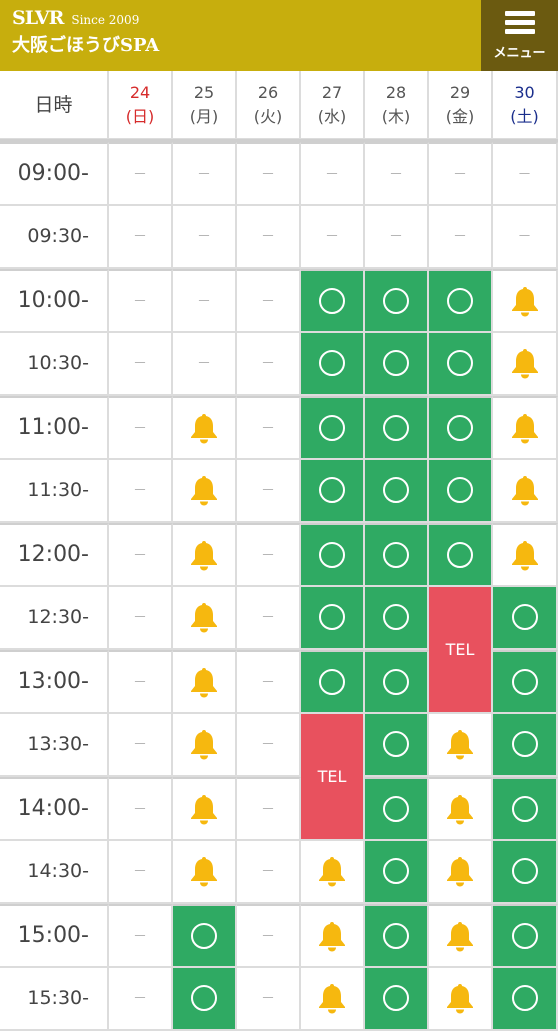 The height and width of the screenshot is (1031, 558). What do you see at coordinates (269, 105) in the screenshot?
I see `day-header: 26(火)` at bounding box center [269, 105].